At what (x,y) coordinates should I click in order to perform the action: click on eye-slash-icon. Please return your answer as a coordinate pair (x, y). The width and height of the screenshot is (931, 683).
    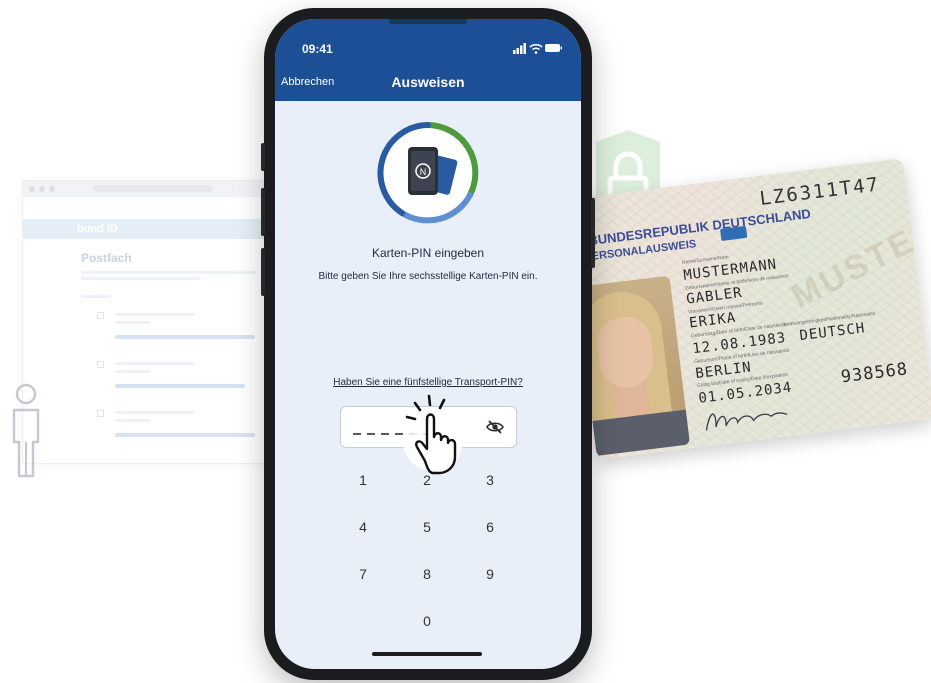
    Looking at the image, I should click on (495, 427).